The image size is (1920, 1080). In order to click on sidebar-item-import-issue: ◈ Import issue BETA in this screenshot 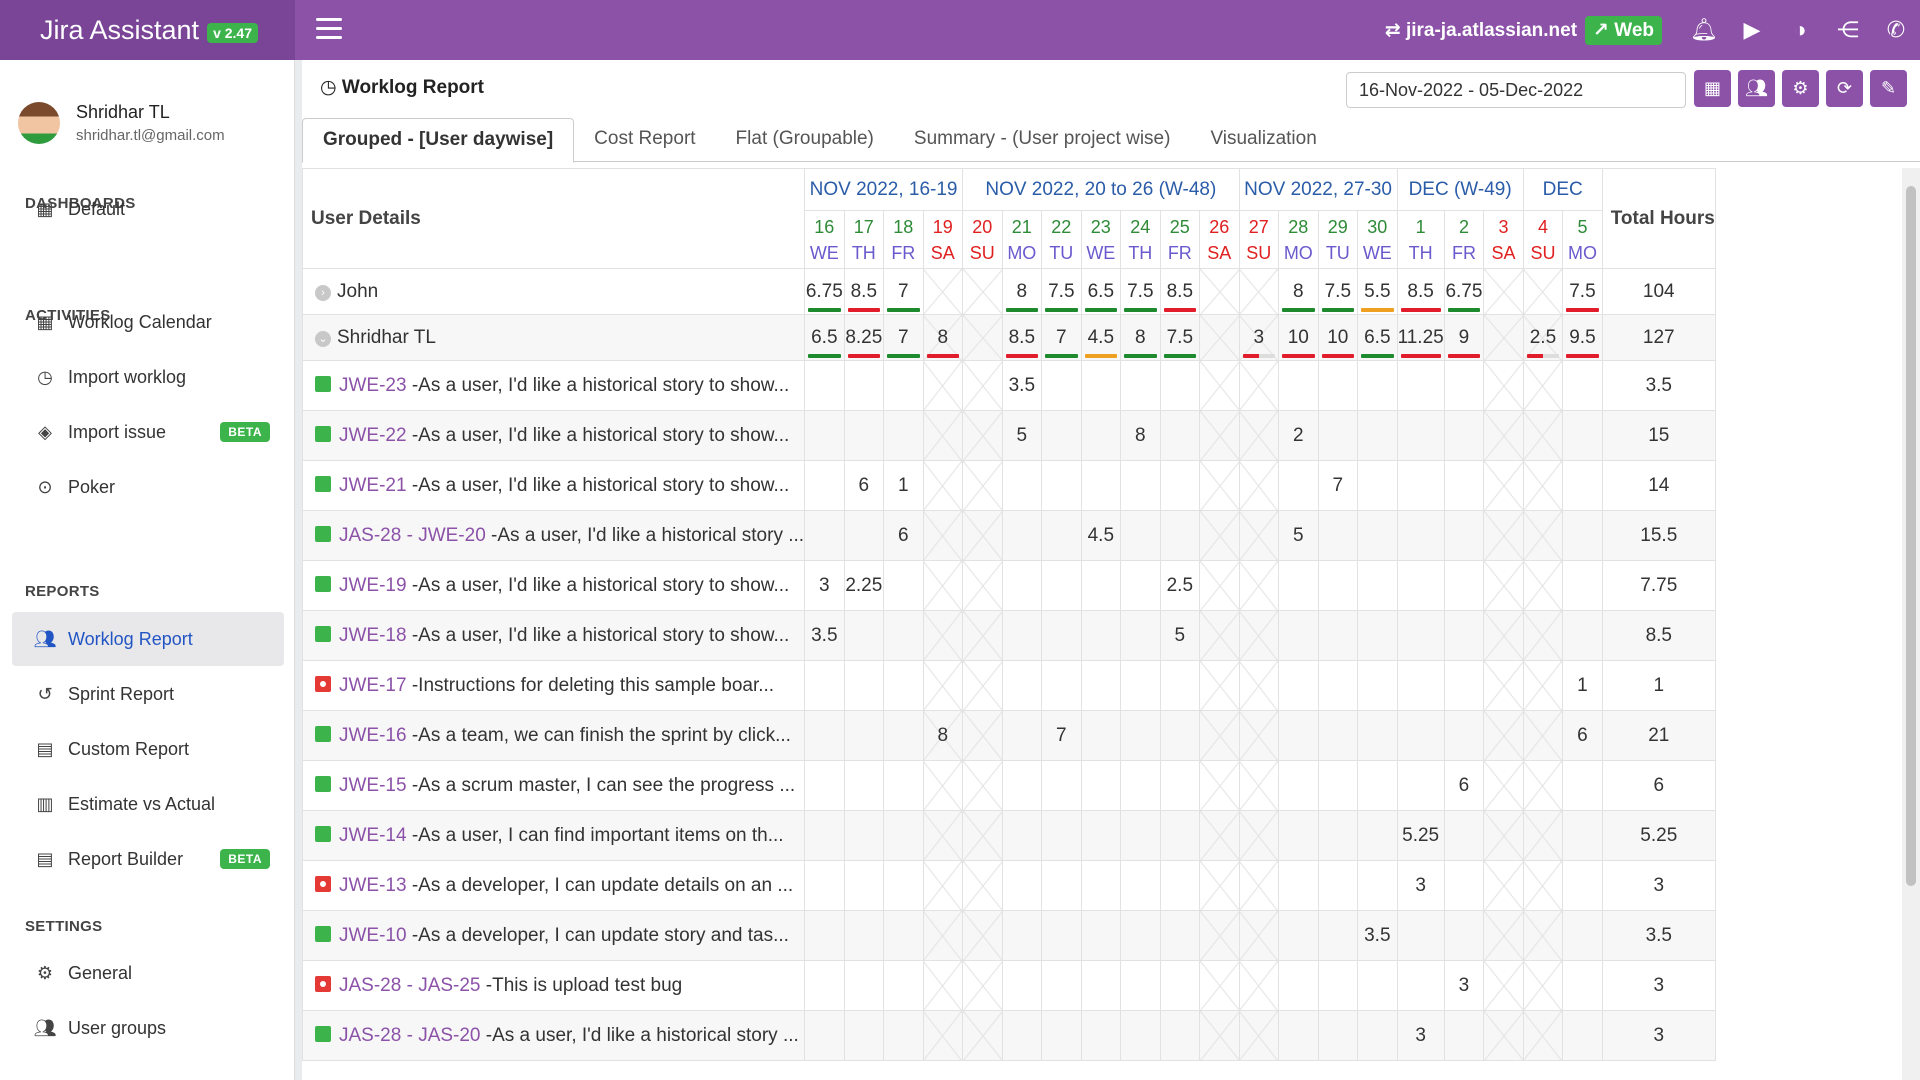, I will do `click(148, 432)`.